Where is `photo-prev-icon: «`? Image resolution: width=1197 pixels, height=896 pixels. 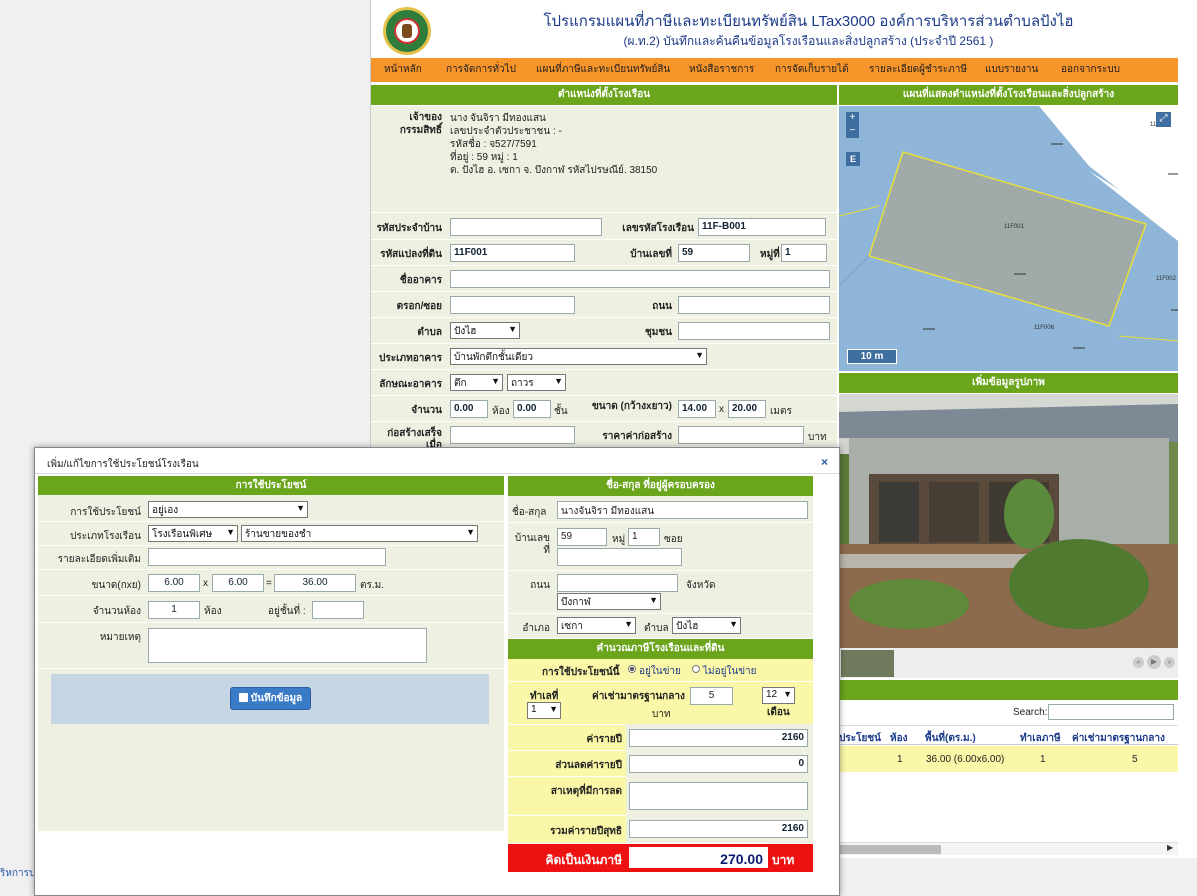
photo-prev-icon: « is located at coordinates (1138, 662).